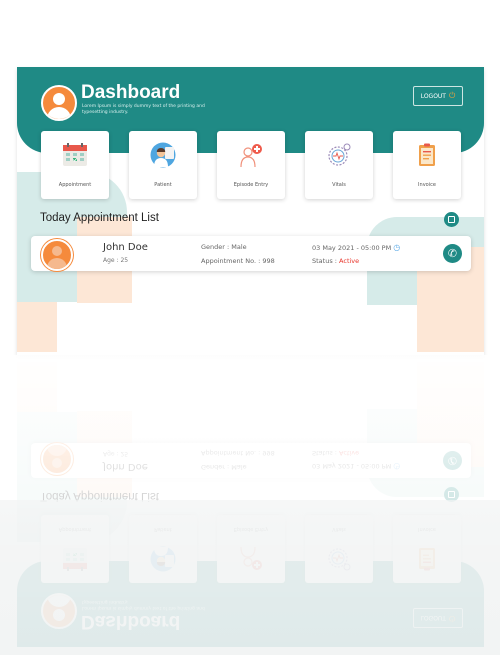 Image resolution: width=500 pixels, height=655 pixels. What do you see at coordinates (163, 185) in the screenshot?
I see `card-label: Patient` at bounding box center [163, 185].